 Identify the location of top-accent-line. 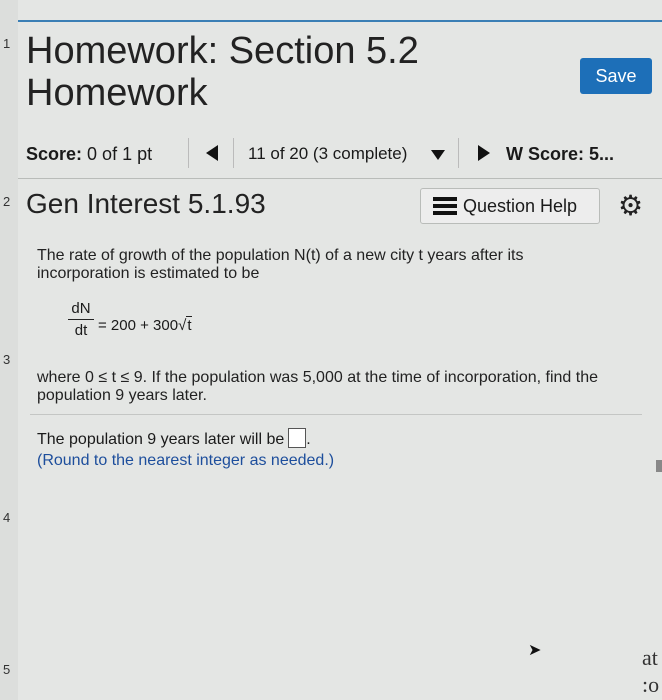
(340, 21).